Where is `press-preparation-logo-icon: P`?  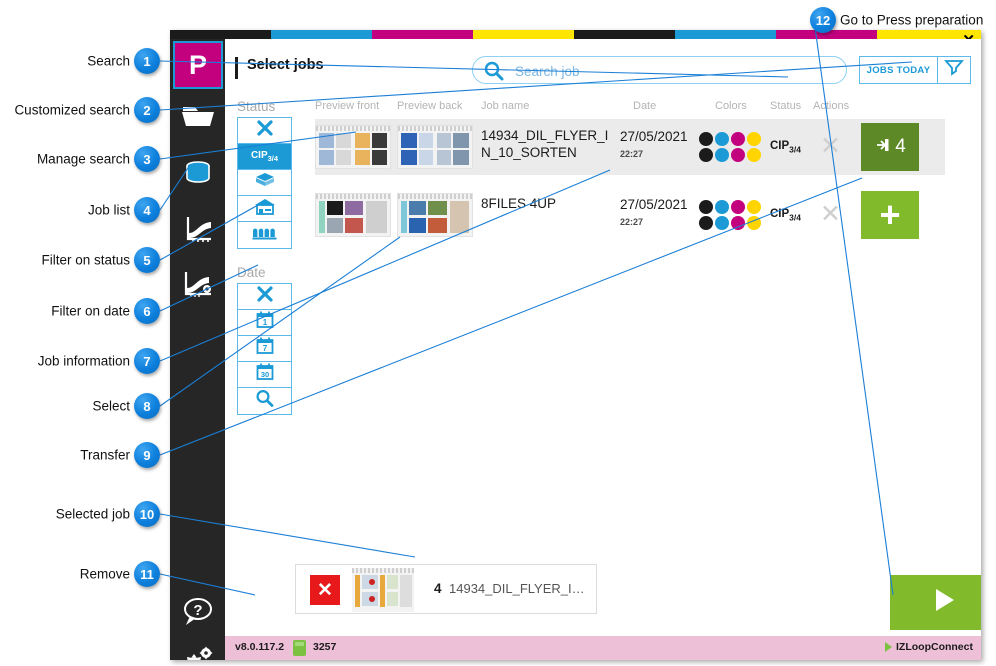 press-preparation-logo-icon: P is located at coordinates (198, 65).